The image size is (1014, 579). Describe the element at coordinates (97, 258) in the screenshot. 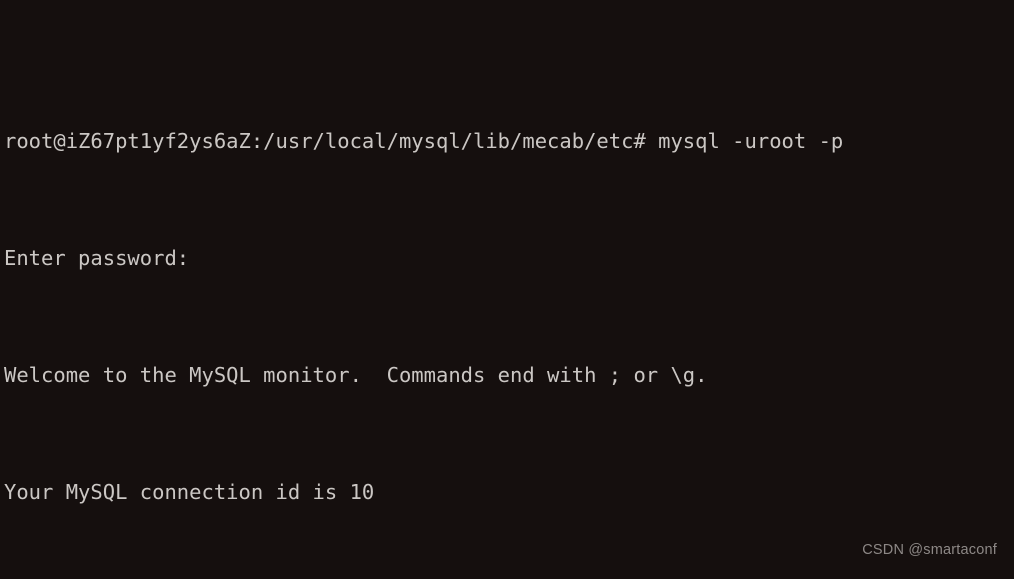

I see `terminal-line-password: Enter password:` at that location.